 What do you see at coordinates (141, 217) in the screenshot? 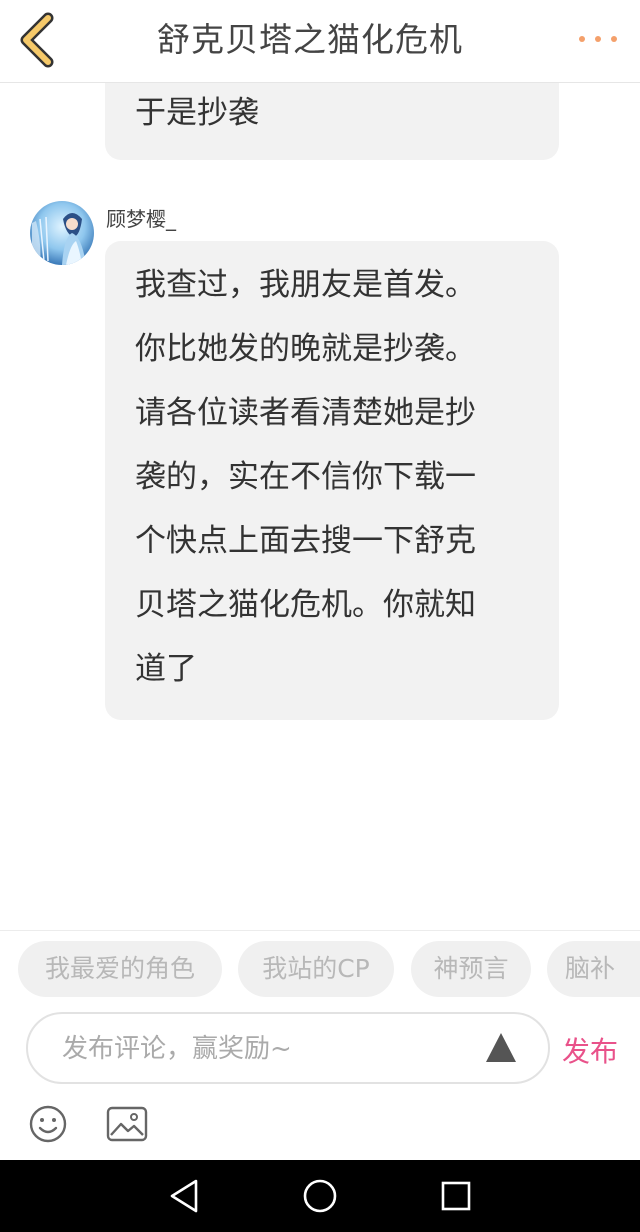
I see `username: 顾梦樱_` at bounding box center [141, 217].